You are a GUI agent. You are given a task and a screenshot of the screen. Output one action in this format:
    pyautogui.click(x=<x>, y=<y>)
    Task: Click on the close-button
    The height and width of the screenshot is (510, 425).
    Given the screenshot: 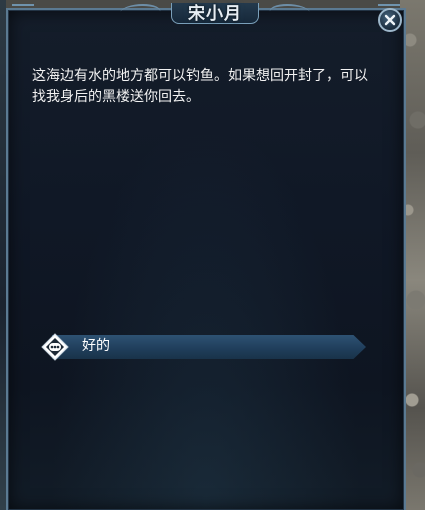 What is the action you would take?
    pyautogui.click(x=390, y=20)
    